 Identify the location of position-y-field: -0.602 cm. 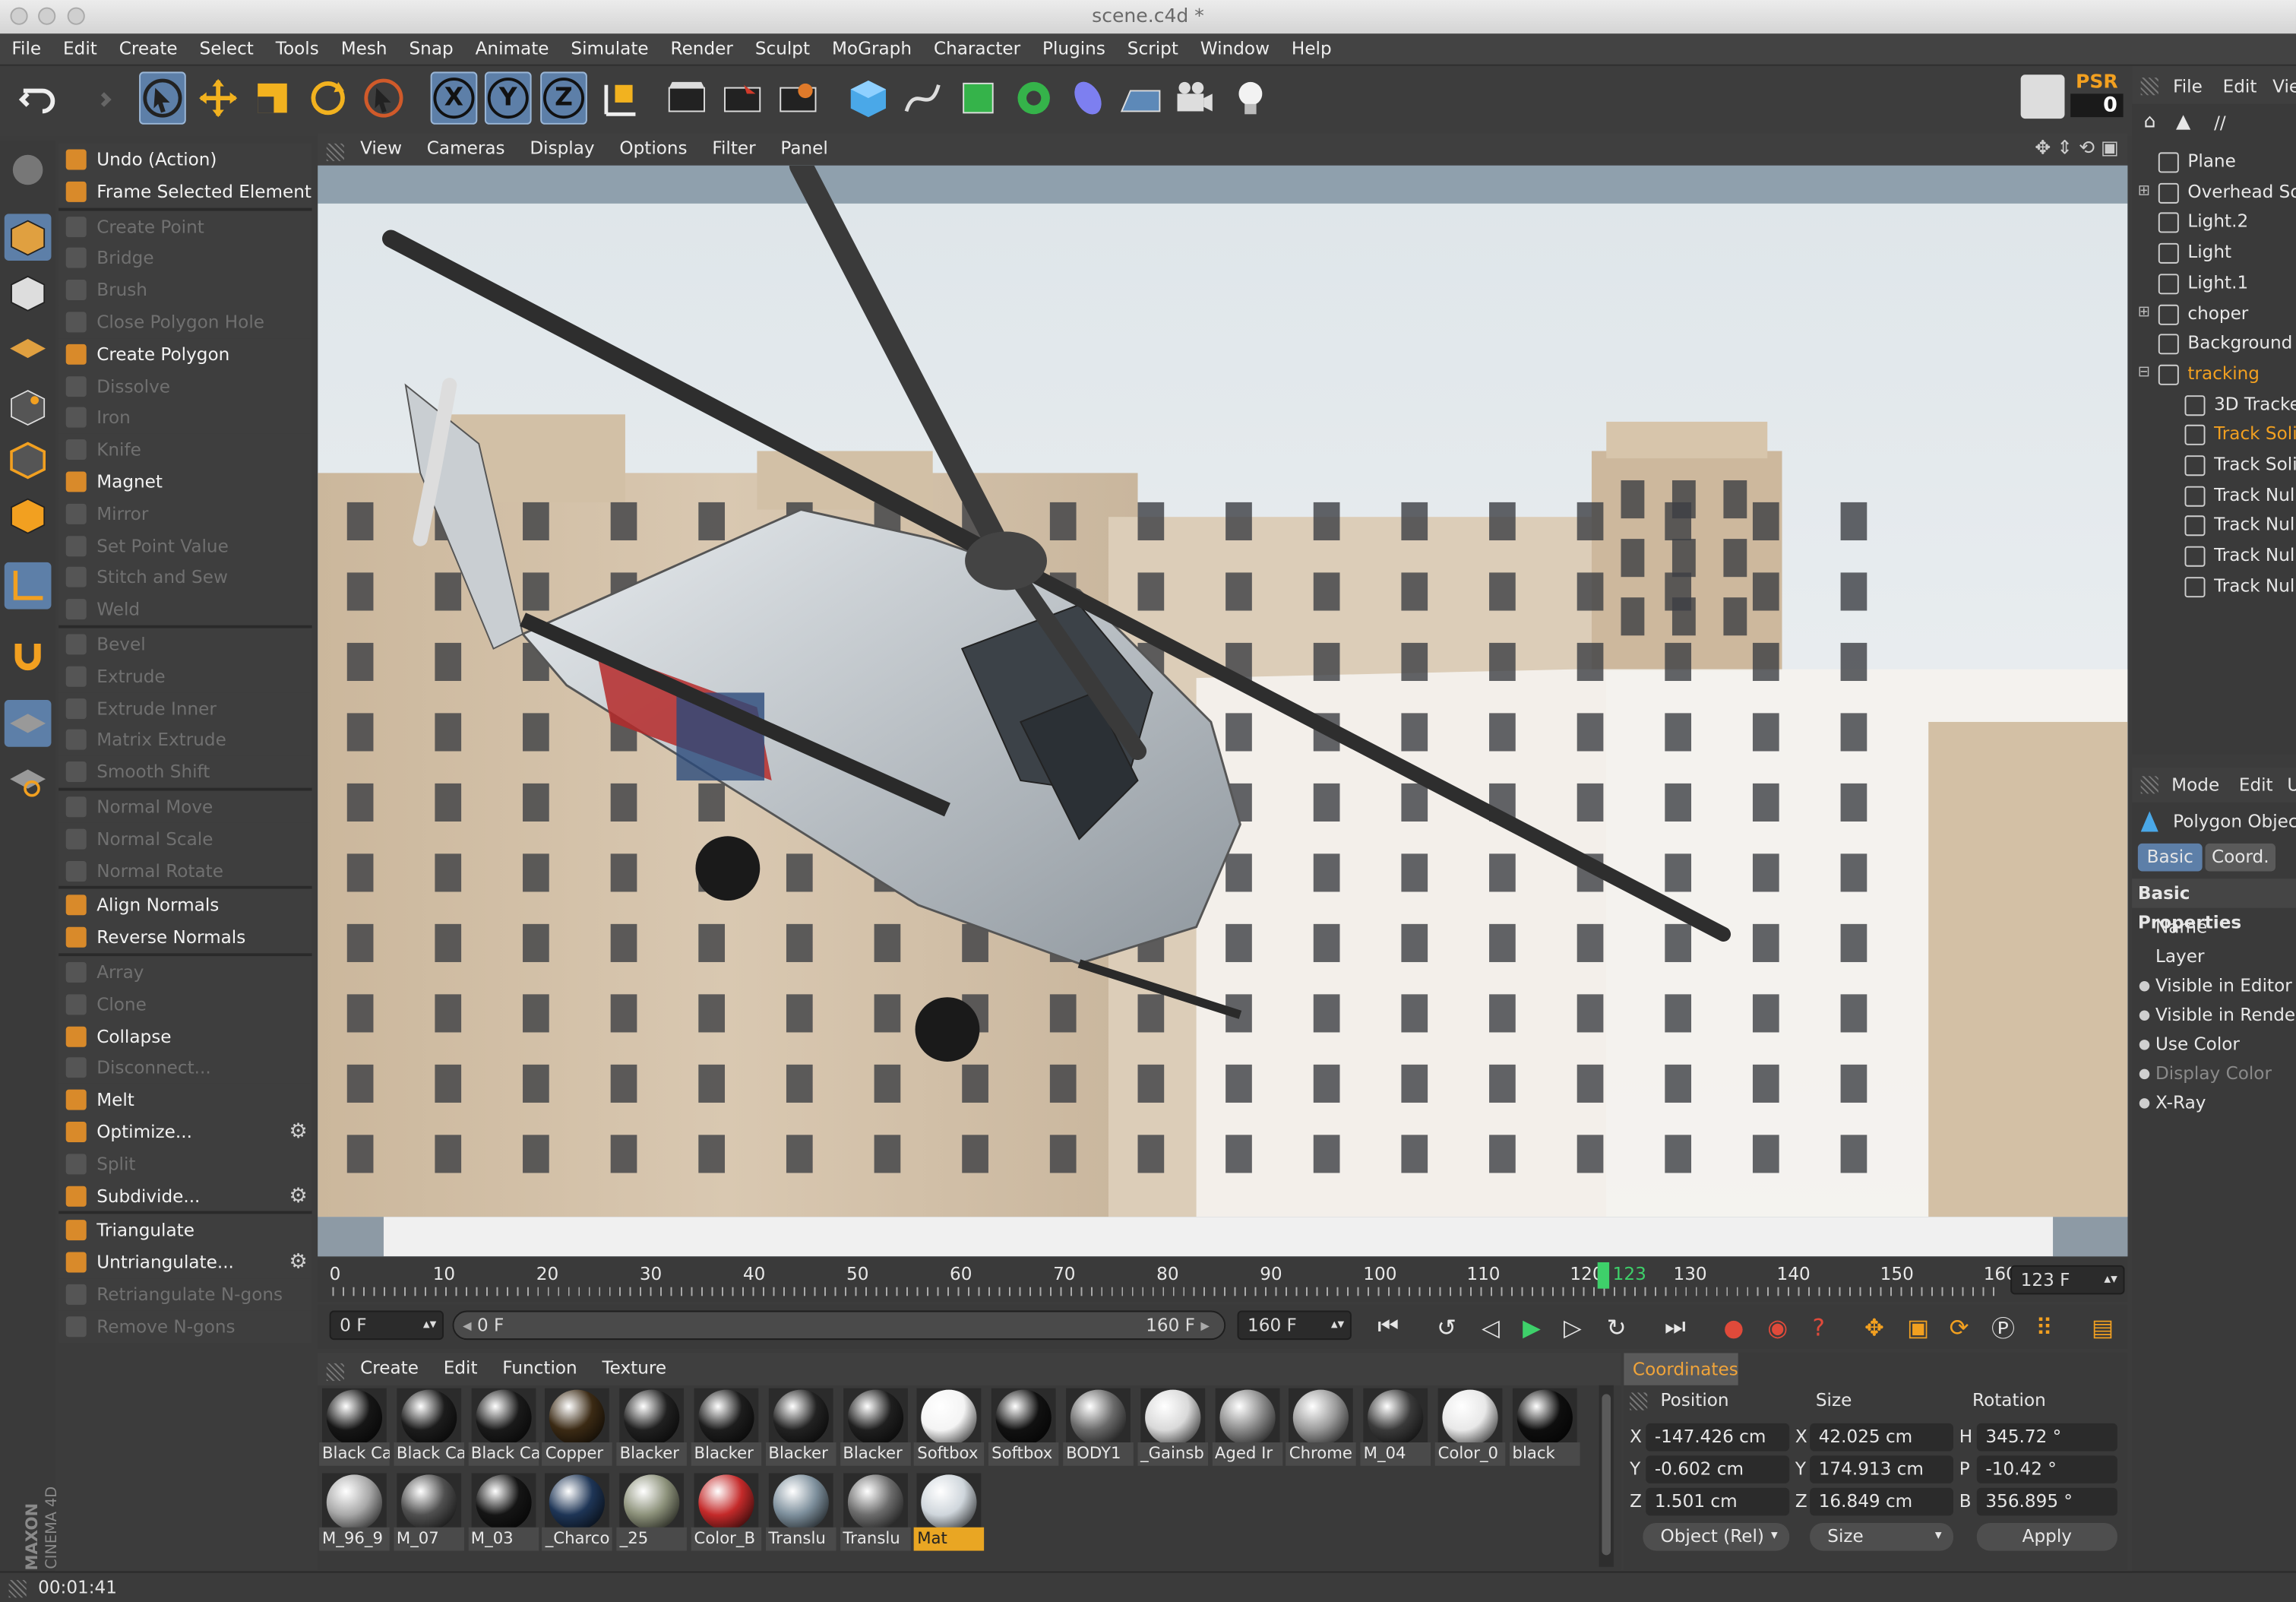
(1718, 1469).